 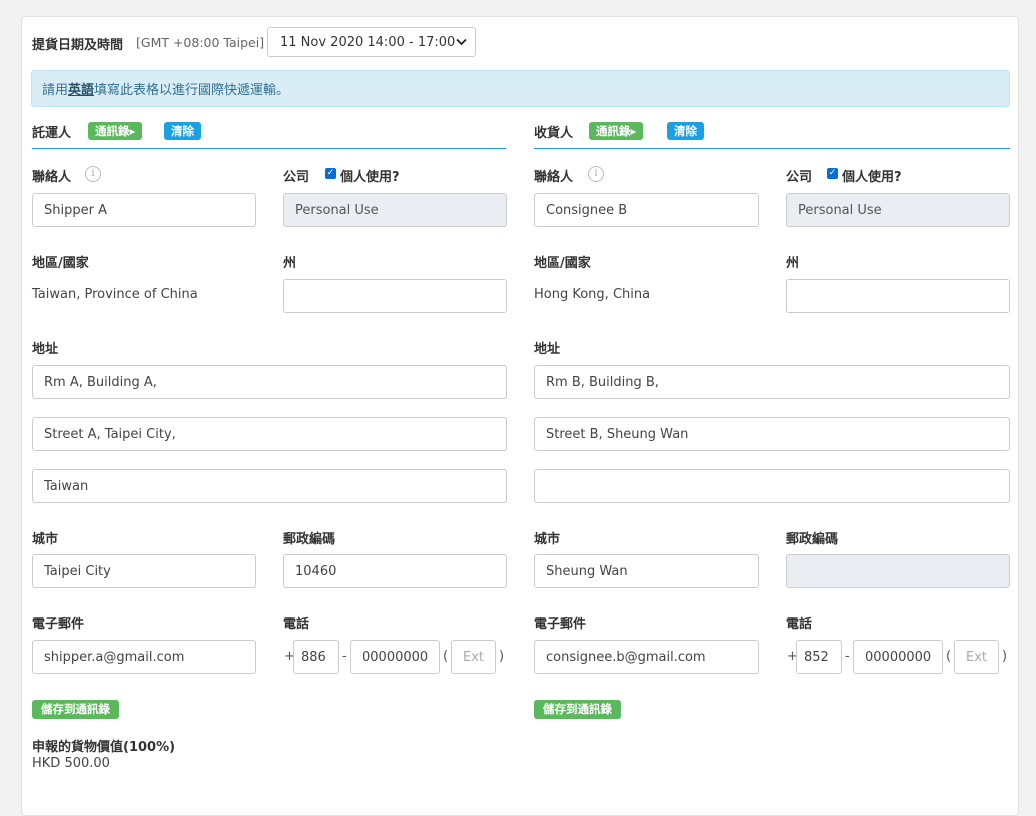 What do you see at coordinates (269, 486) in the screenshot?
I see `shipper-address-line3` at bounding box center [269, 486].